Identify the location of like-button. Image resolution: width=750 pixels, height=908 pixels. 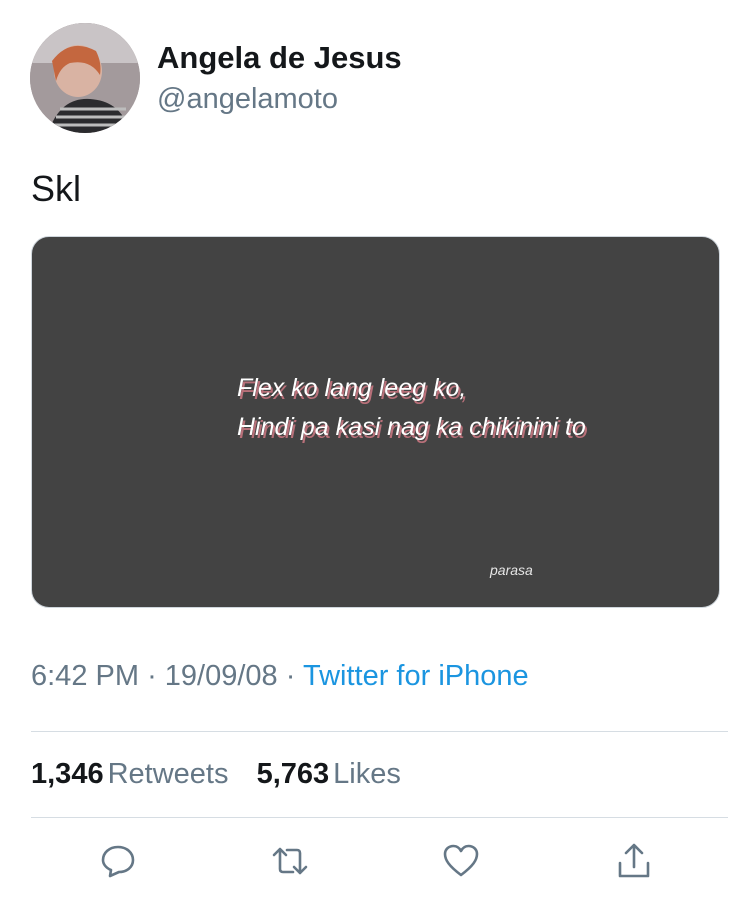
(461, 861).